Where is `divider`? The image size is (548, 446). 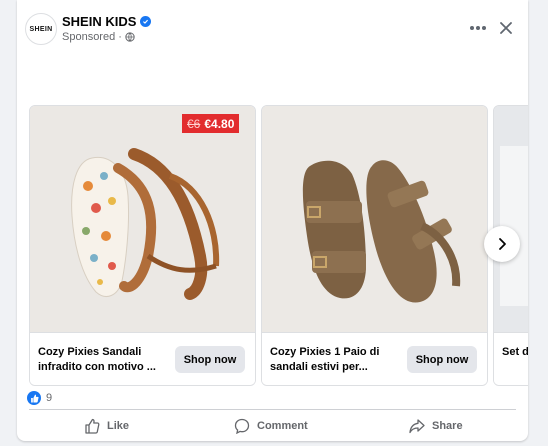 divider is located at coordinates (272, 409).